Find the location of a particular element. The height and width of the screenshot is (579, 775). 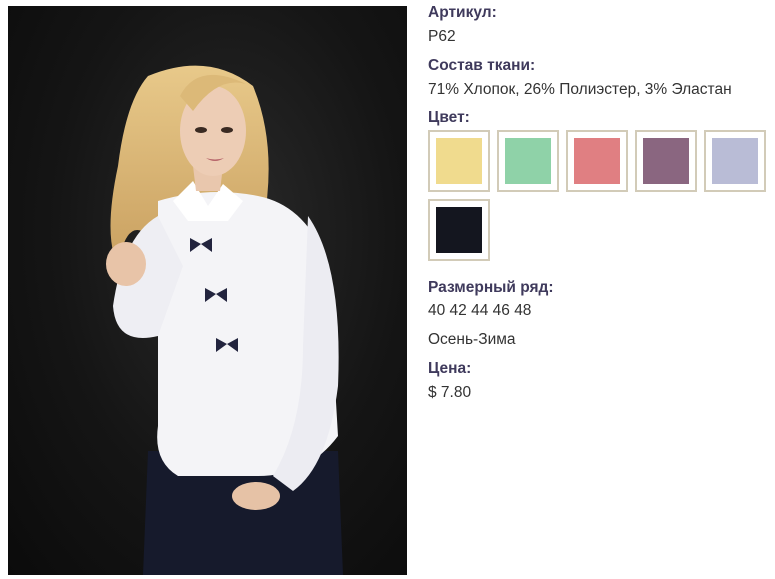

plum-swatch is located at coordinates (666, 161).